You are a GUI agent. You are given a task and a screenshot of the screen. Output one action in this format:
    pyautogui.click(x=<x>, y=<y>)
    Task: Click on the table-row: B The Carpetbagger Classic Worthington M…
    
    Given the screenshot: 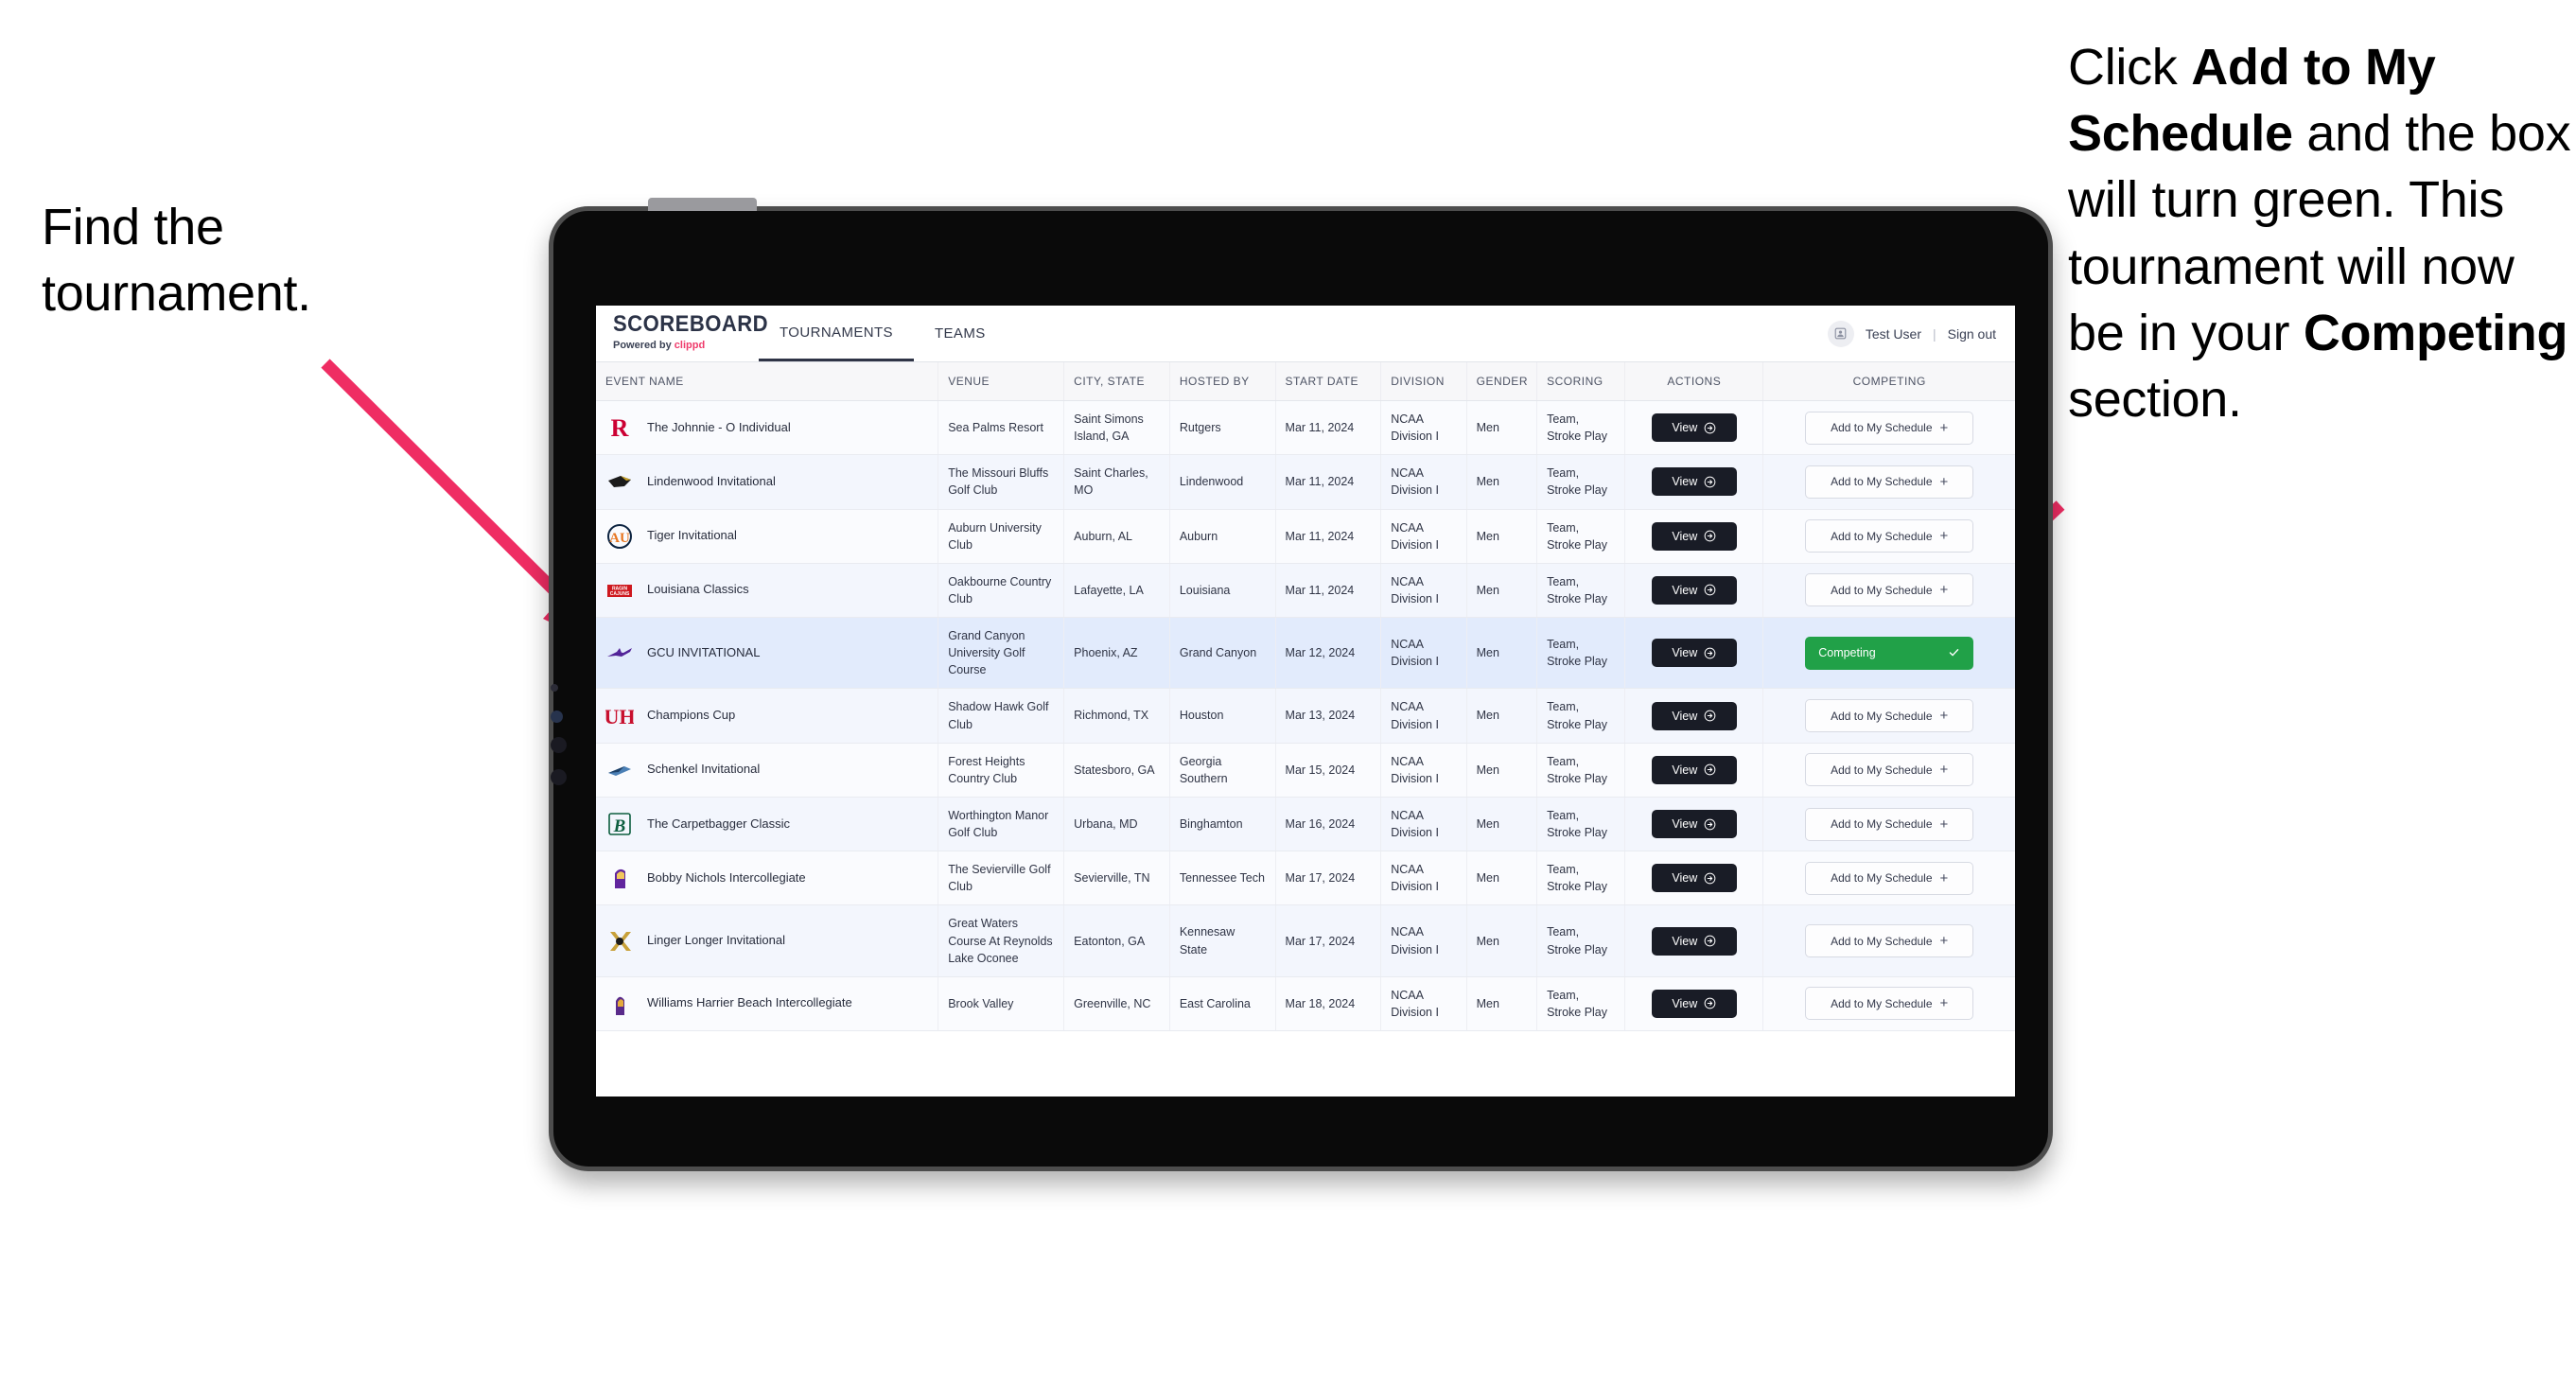 What is the action you would take?
    pyautogui.click(x=1306, y=824)
    